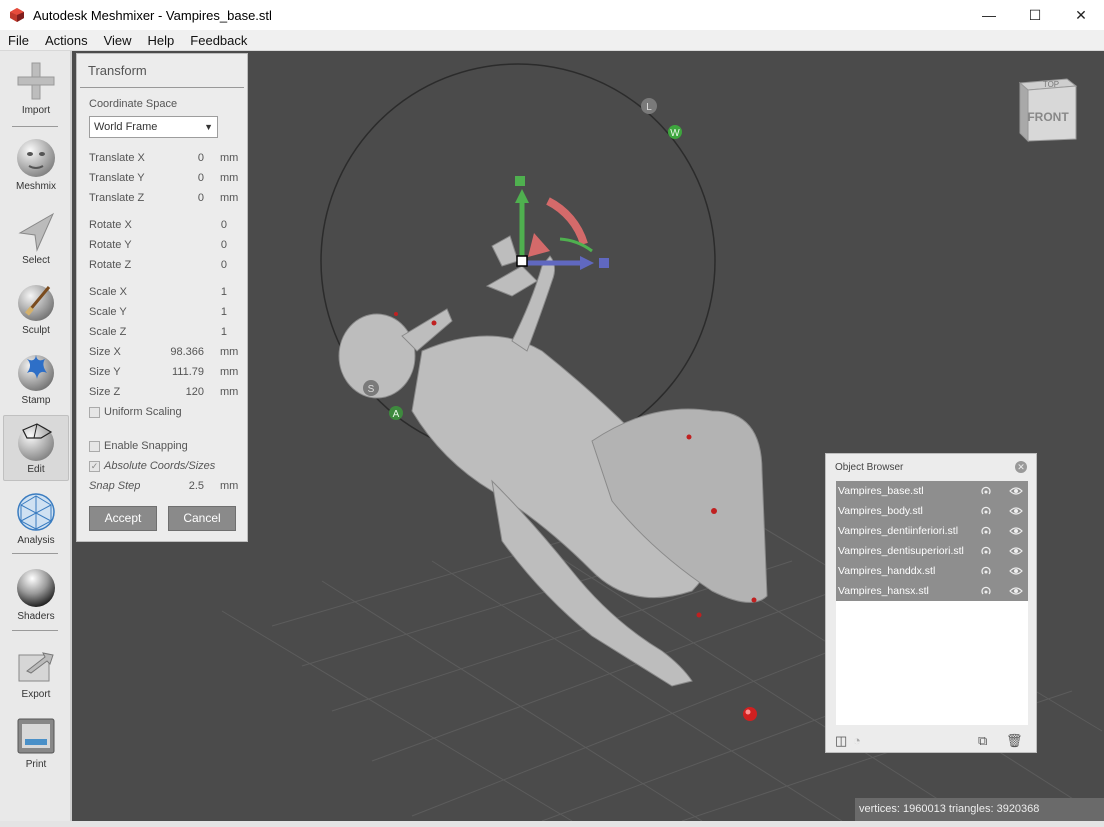  What do you see at coordinates (36, 667) in the screenshot?
I see `export-icon` at bounding box center [36, 667].